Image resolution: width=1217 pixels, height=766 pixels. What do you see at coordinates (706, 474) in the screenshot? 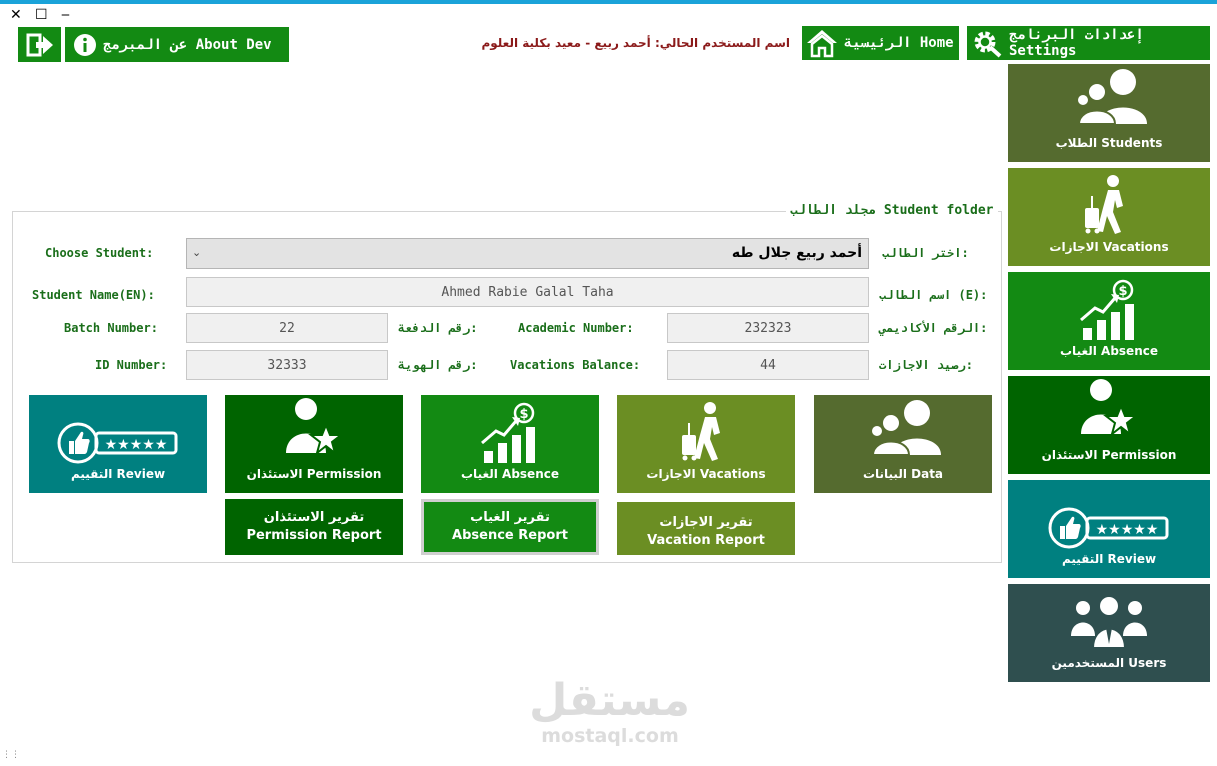
I see `vacations-button-label: الاجازات Vacations` at bounding box center [706, 474].